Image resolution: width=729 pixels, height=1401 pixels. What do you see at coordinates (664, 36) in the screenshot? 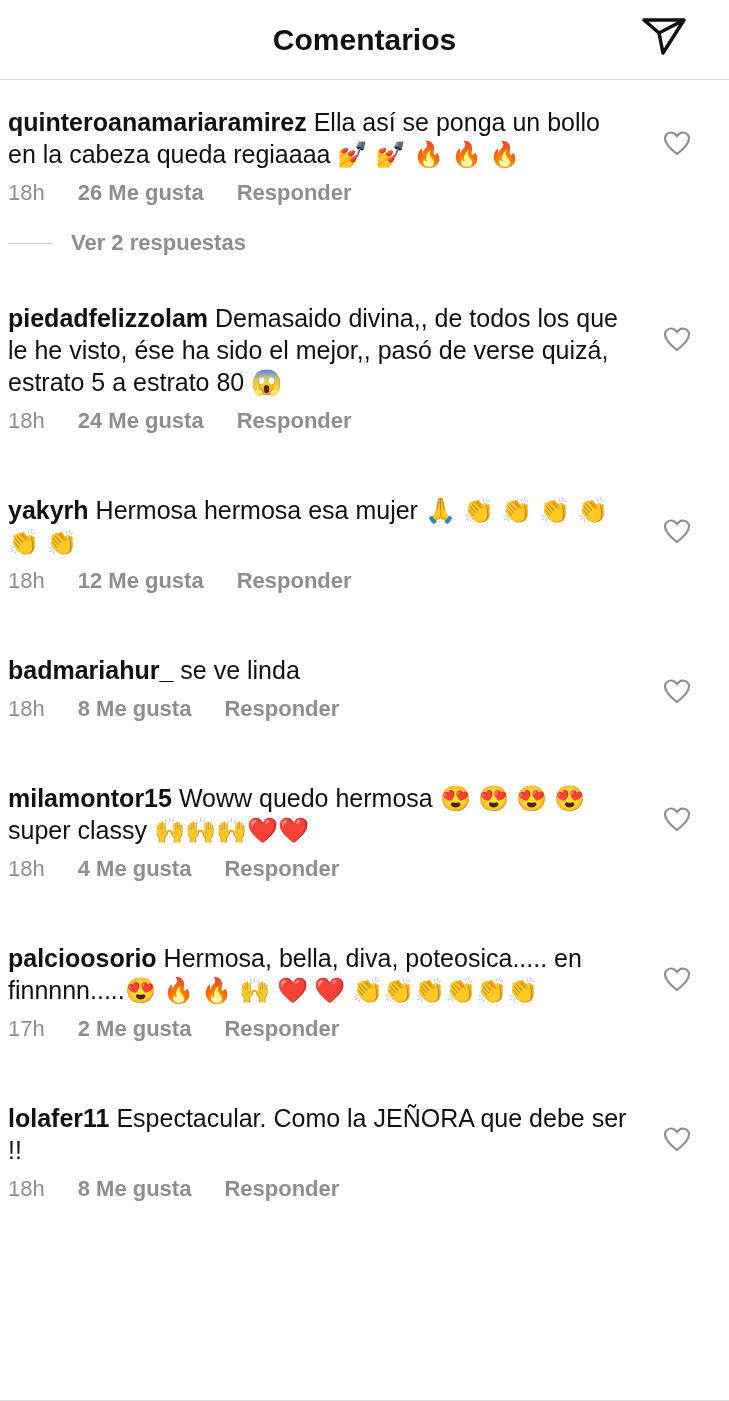
I see `send-icon` at bounding box center [664, 36].